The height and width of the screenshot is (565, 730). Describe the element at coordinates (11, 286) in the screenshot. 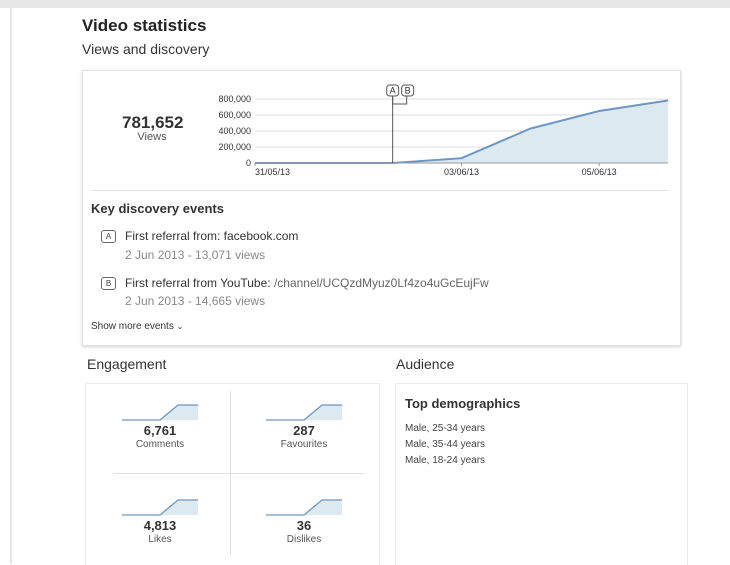

I see `left-border` at that location.